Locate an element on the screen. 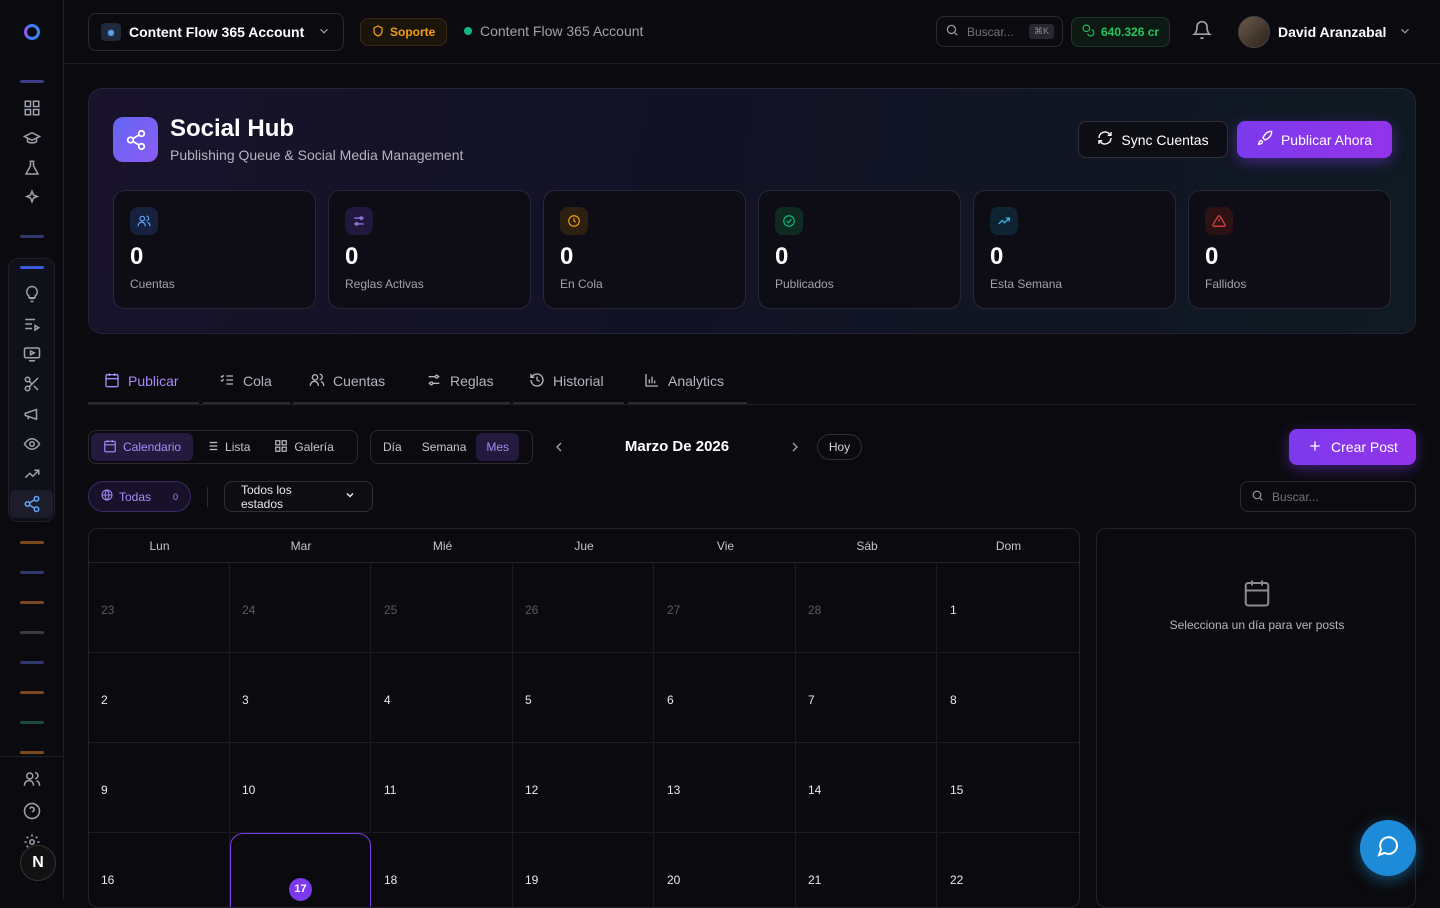 This screenshot has height=908, width=1440. view-switcher: Calendario Lista Galería is located at coordinates (223, 447).